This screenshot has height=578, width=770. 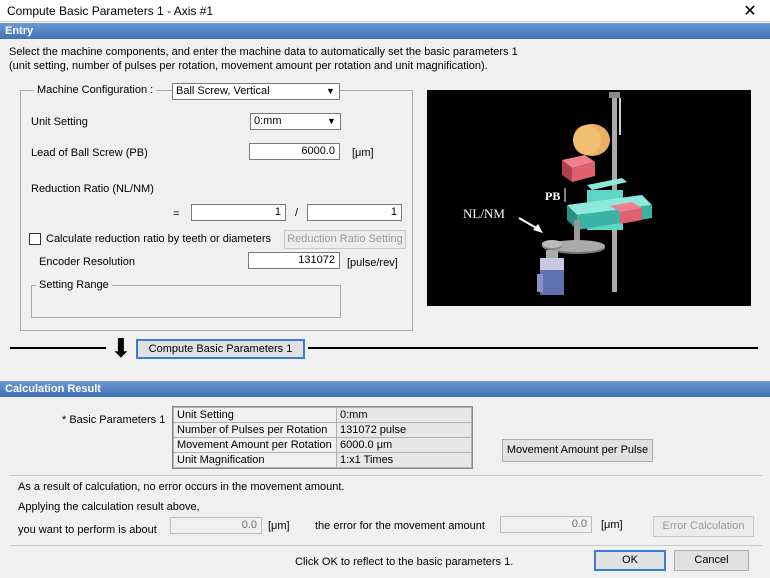 I want to click on param-name: Number of Pulses per Rotation, so click(x=255, y=430).